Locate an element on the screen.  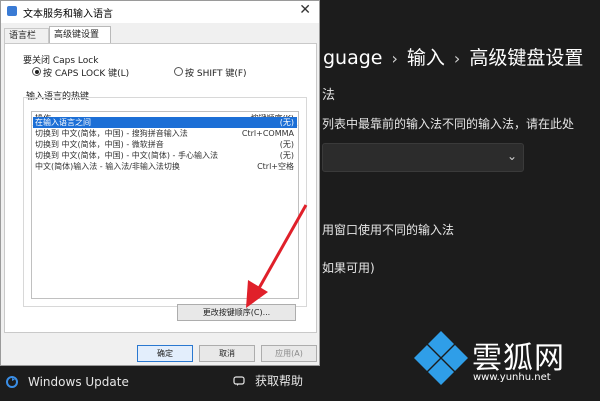
section-label: 法 is located at coordinates (329, 95).